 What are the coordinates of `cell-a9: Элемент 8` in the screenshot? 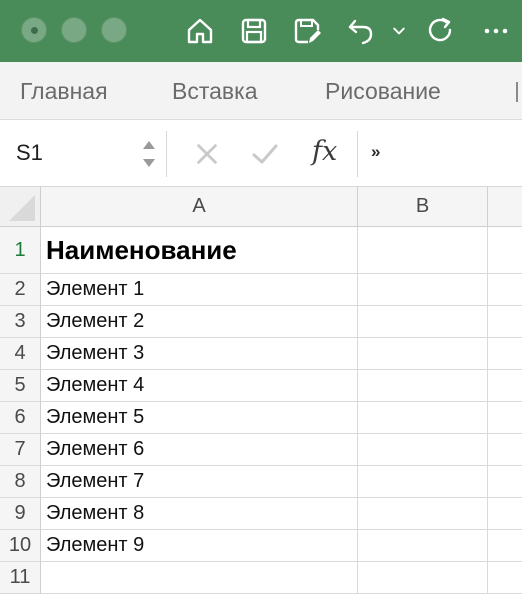 It's located at (199, 514).